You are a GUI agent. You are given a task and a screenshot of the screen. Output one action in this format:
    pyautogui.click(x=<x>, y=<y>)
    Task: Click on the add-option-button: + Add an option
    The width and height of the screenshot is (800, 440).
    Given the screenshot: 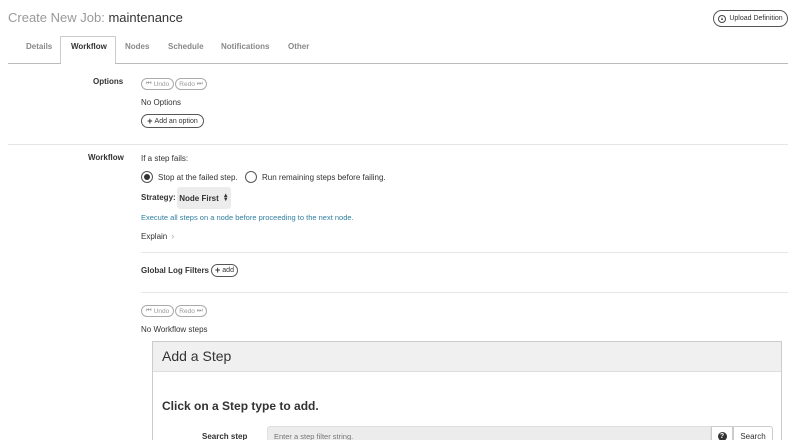 What is the action you would take?
    pyautogui.click(x=172, y=121)
    